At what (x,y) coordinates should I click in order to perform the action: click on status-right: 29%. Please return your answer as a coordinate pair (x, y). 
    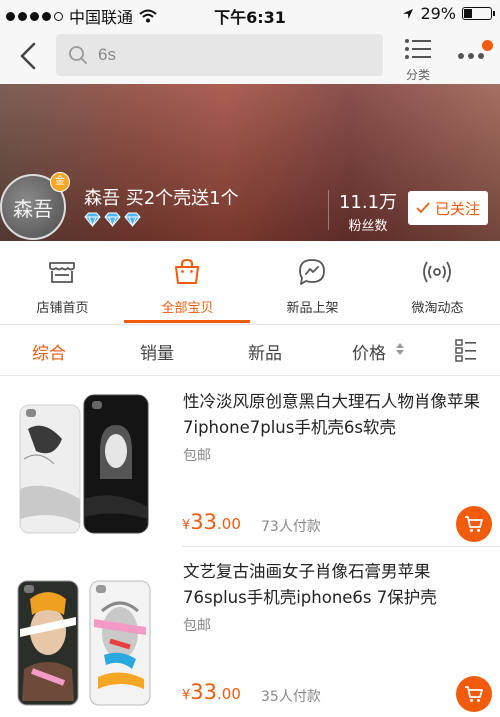
    Looking at the image, I should click on (448, 13).